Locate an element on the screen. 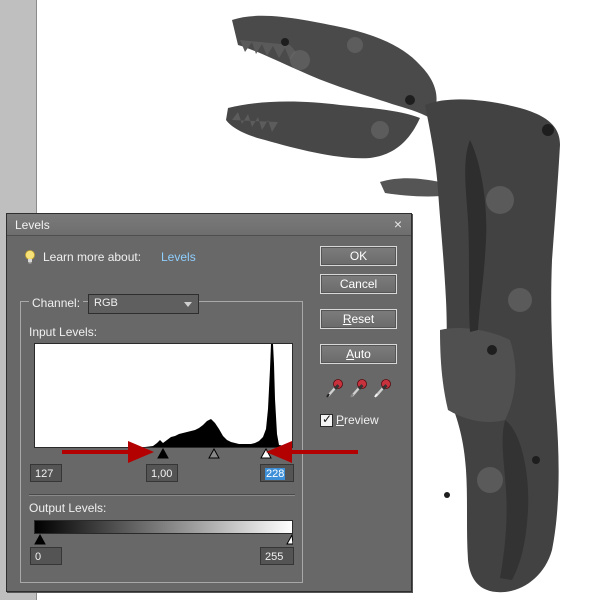 The width and height of the screenshot is (600, 600). output-gradient-bar is located at coordinates (163, 527).